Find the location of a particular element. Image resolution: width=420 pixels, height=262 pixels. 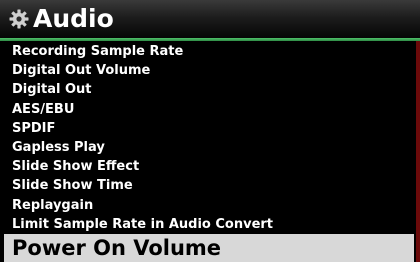

menu-item-slide-show-effect: Slide Show Effect is located at coordinates (207, 166).